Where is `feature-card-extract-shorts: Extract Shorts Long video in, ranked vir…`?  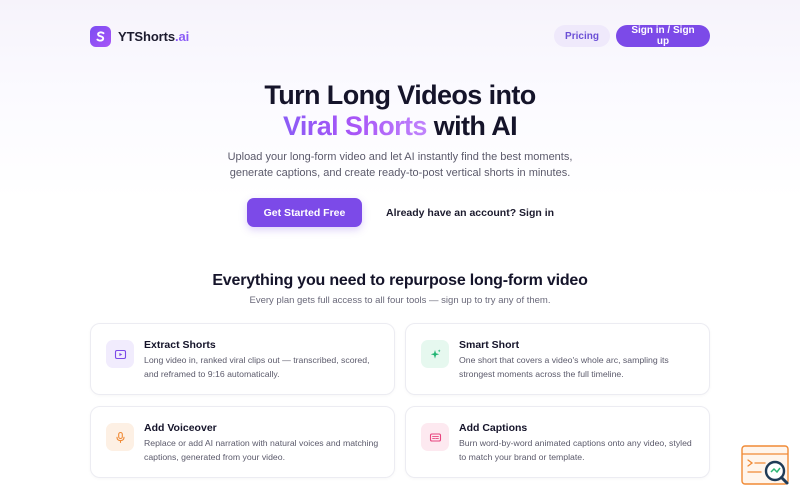 feature-card-extract-shorts: Extract Shorts Long video in, ranked vir… is located at coordinates (242, 359).